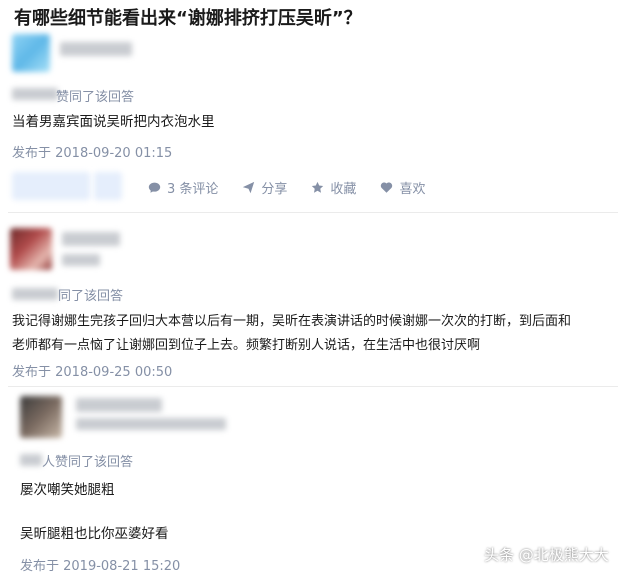 This screenshot has width=631, height=575. I want to click on comment-count: 3 条评论, so click(193, 189).